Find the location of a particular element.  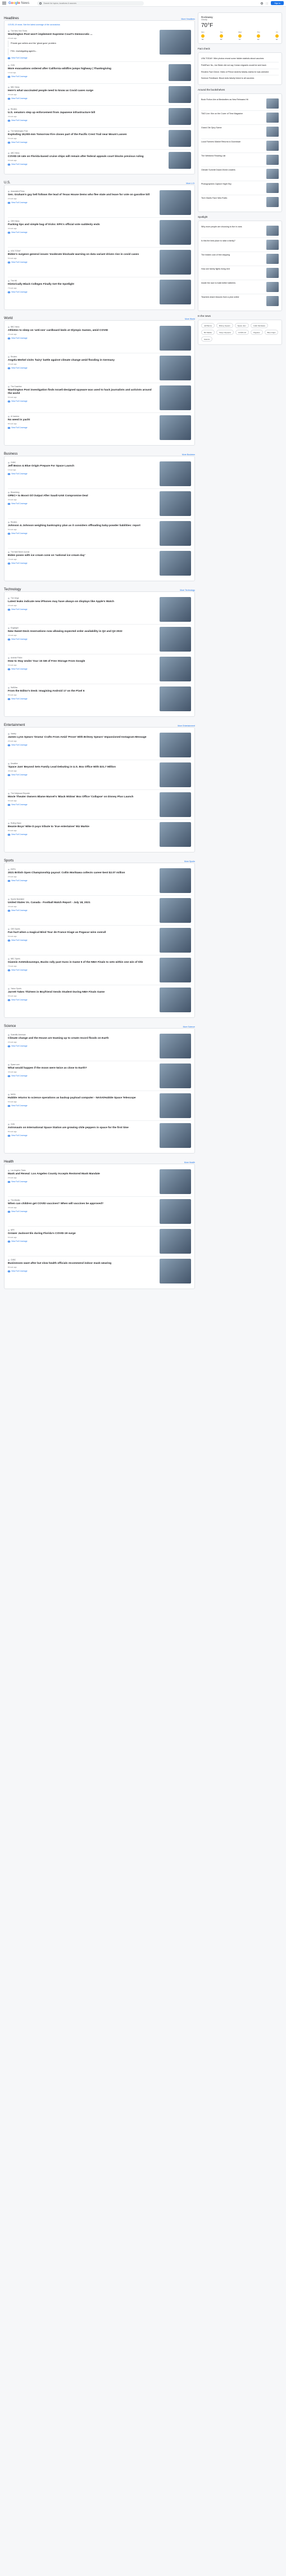

apps-icon is located at coordinates (267, 3).